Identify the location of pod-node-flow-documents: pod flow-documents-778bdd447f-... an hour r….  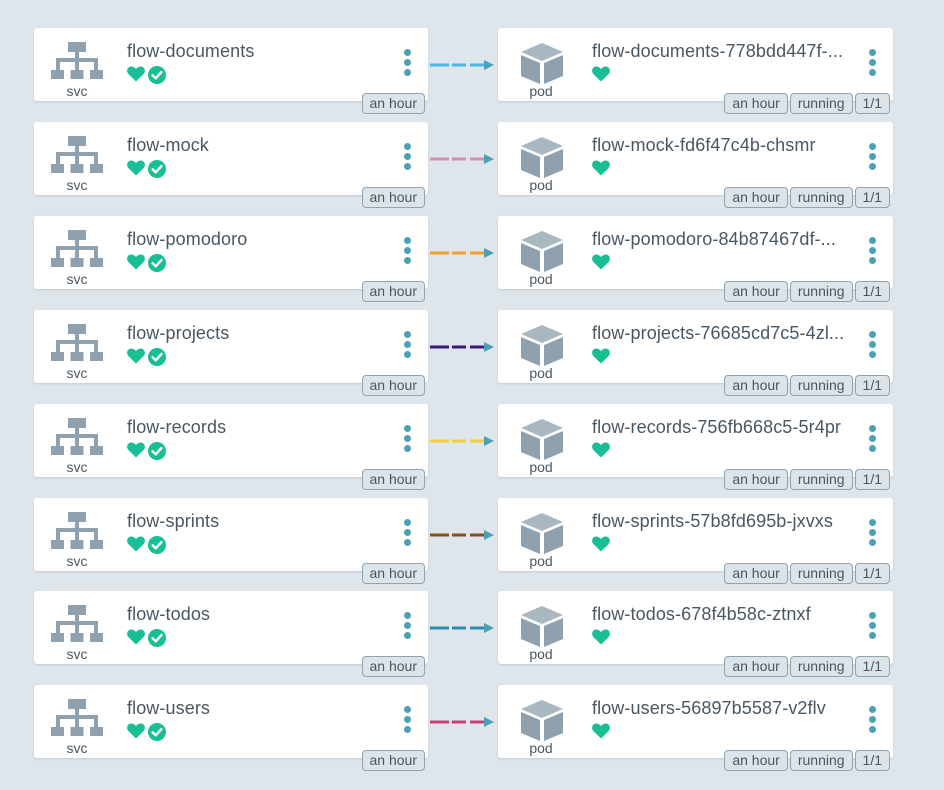
(695, 71).